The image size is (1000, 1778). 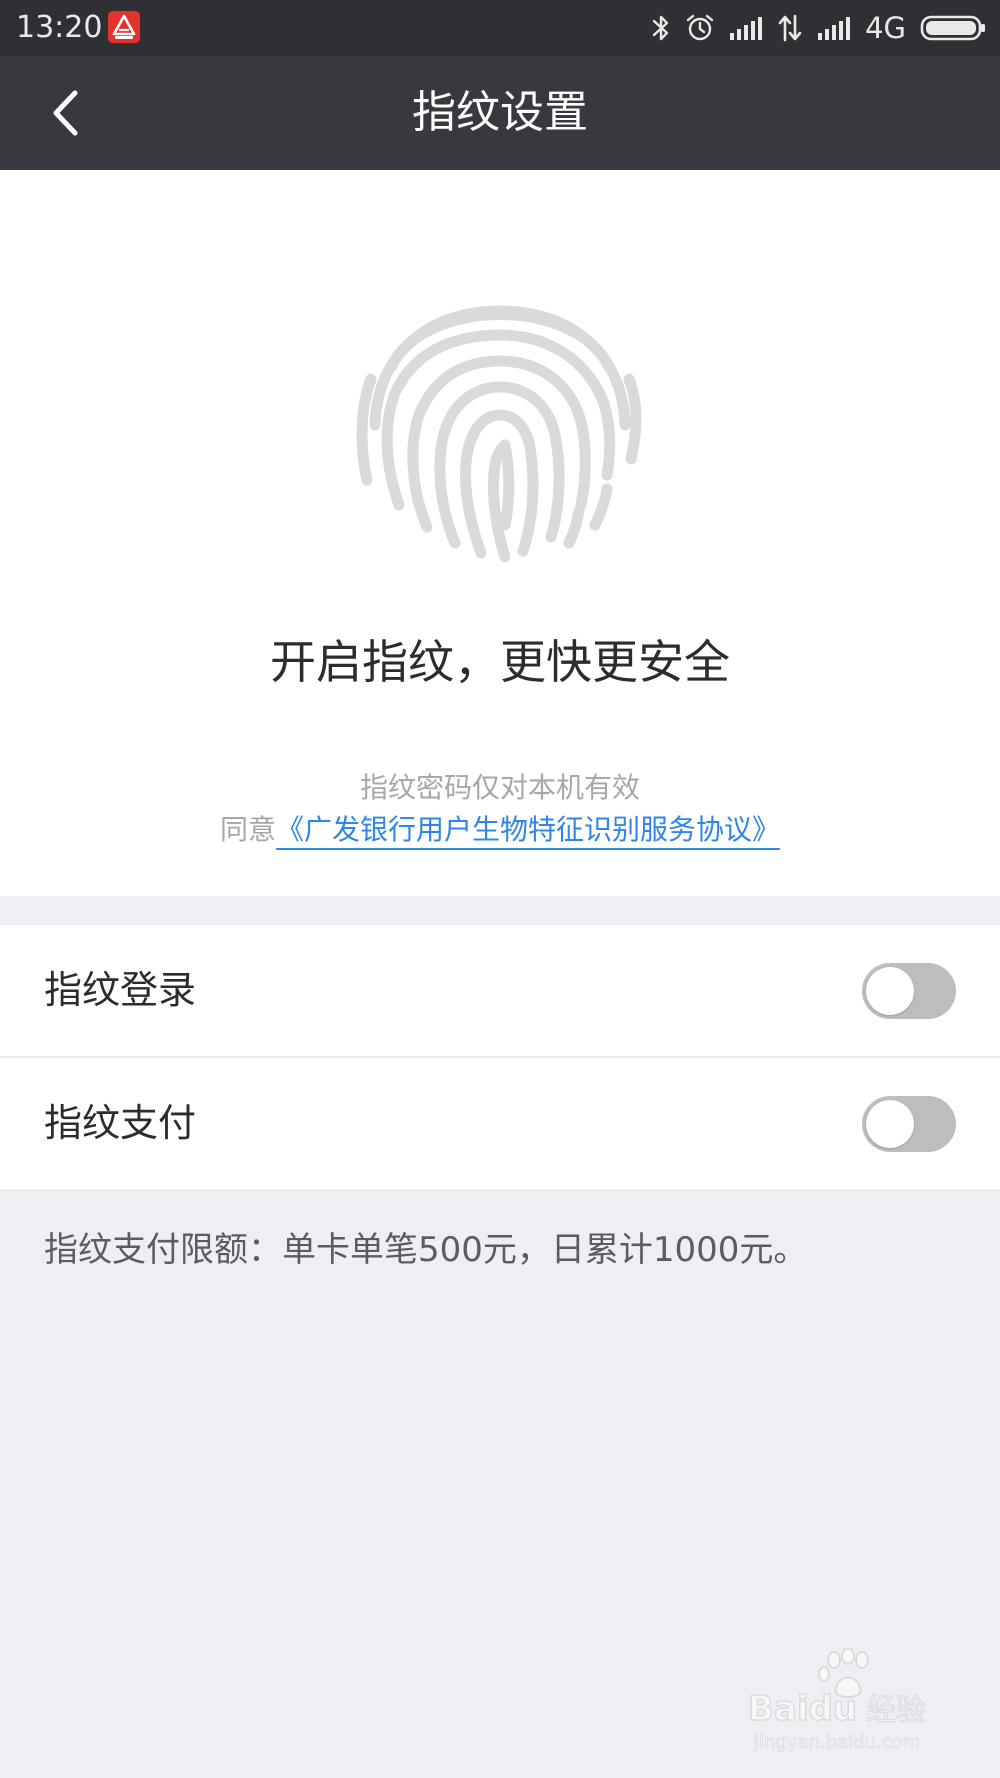 What do you see at coordinates (499, 434) in the screenshot?
I see `fingerprint-icon` at bounding box center [499, 434].